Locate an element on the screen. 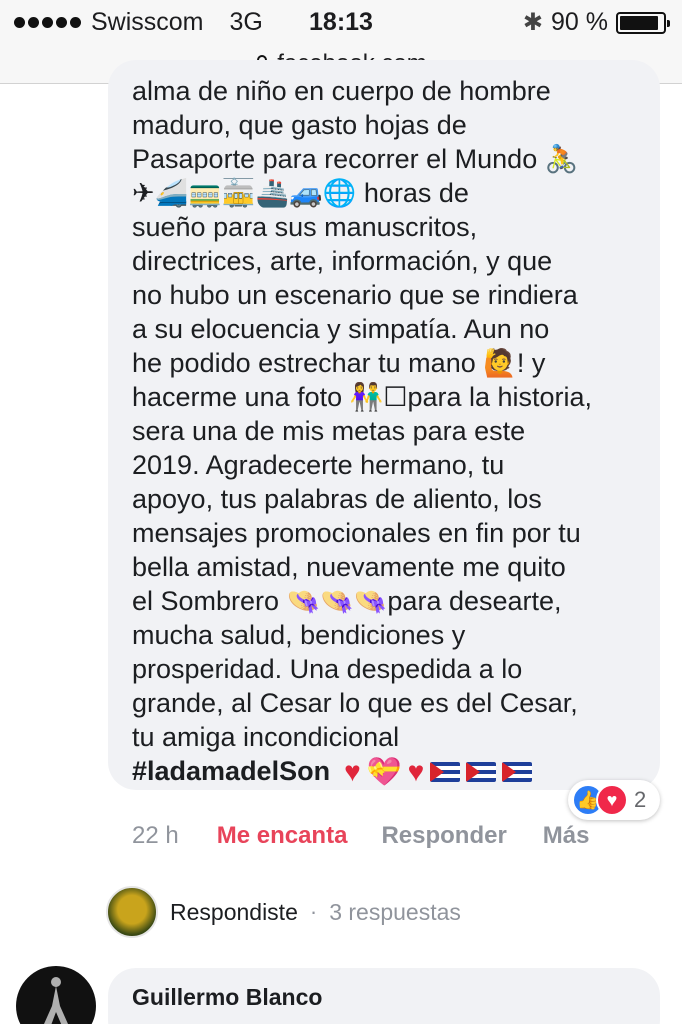 The width and height of the screenshot is (682, 1024). comment-line: Pasaporte para recorrer el Mundo 🚴 is located at coordinates (355, 159).